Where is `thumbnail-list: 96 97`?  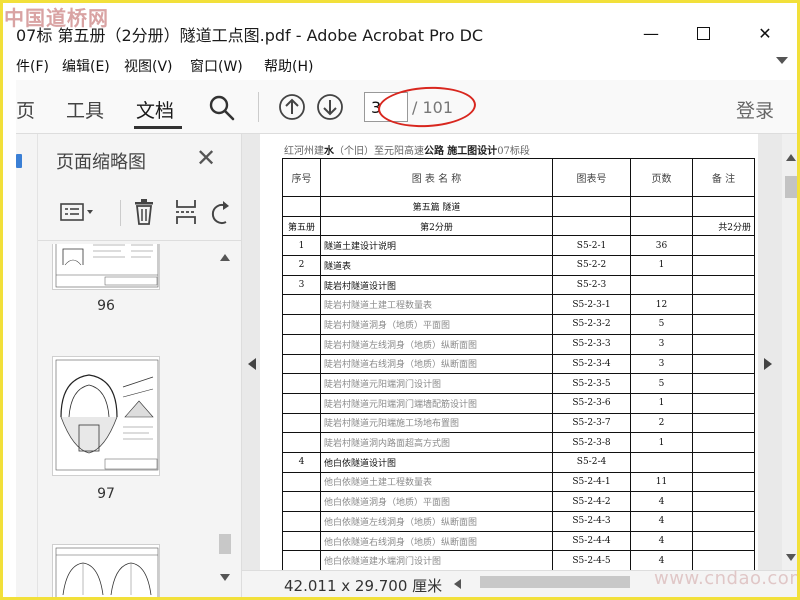
thumbnail-list: 96 97 is located at coordinates (135, 422).